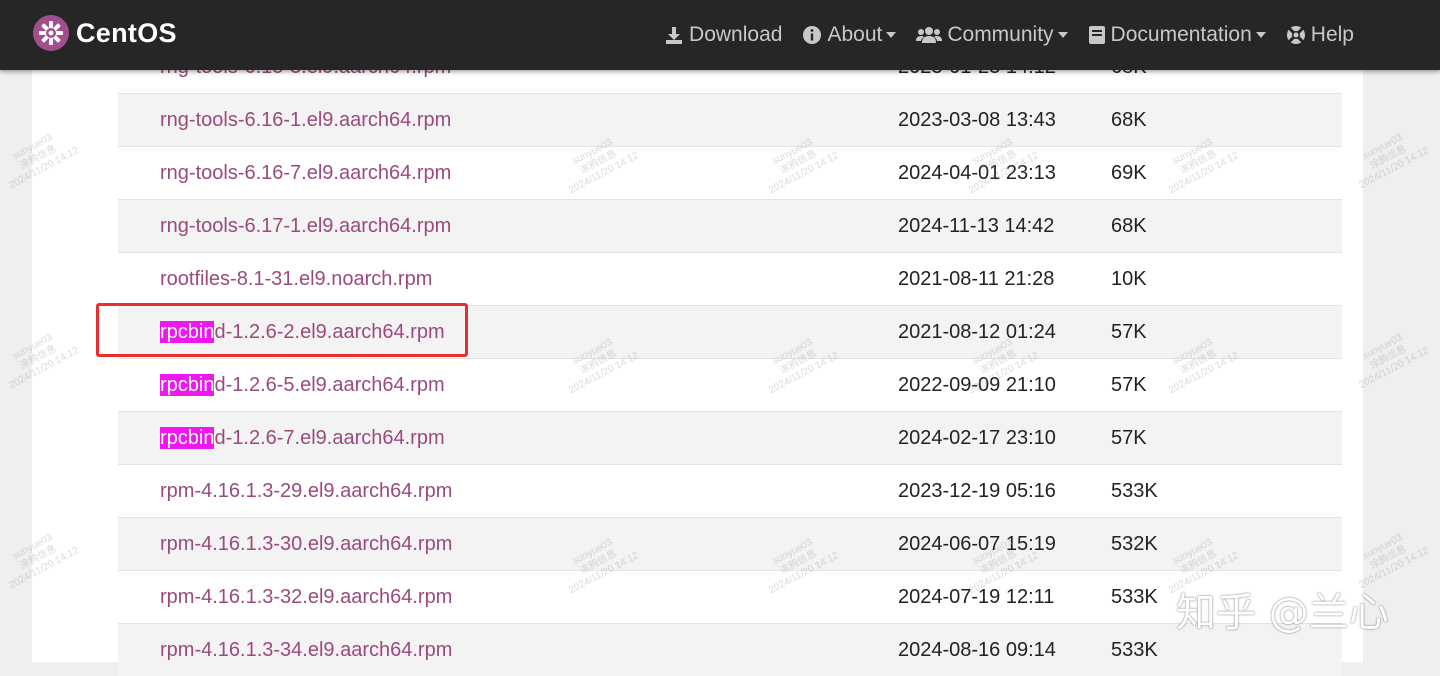 The image size is (1440, 676). Describe the element at coordinates (1332, 34) in the screenshot. I see `nav-help-label: Help` at that location.